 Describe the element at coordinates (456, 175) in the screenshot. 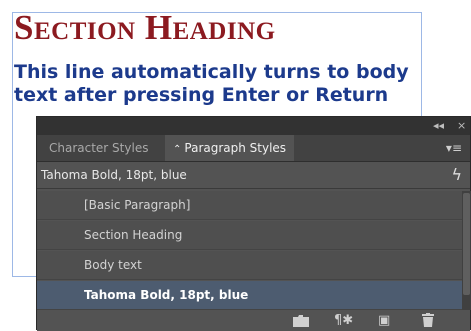

I see `create-style-lightning-icon: ϟ` at that location.